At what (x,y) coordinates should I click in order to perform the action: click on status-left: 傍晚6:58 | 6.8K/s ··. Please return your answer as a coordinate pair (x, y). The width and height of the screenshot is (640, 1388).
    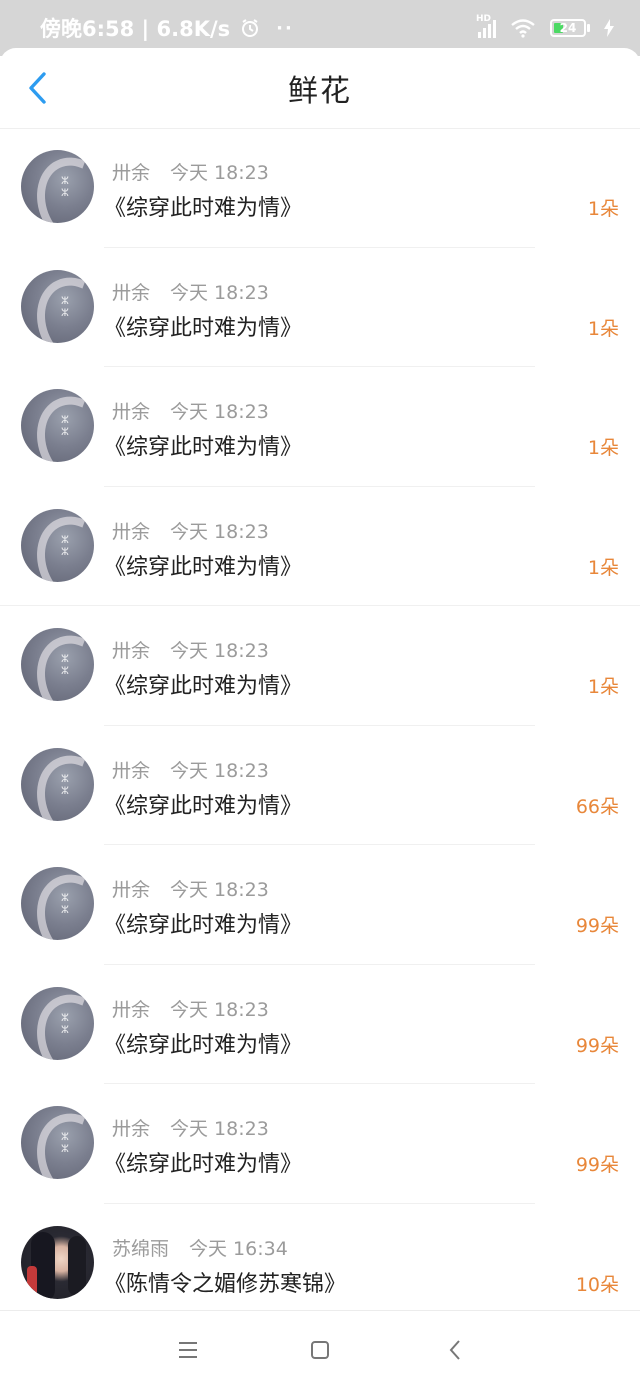
    Looking at the image, I should click on (167, 28).